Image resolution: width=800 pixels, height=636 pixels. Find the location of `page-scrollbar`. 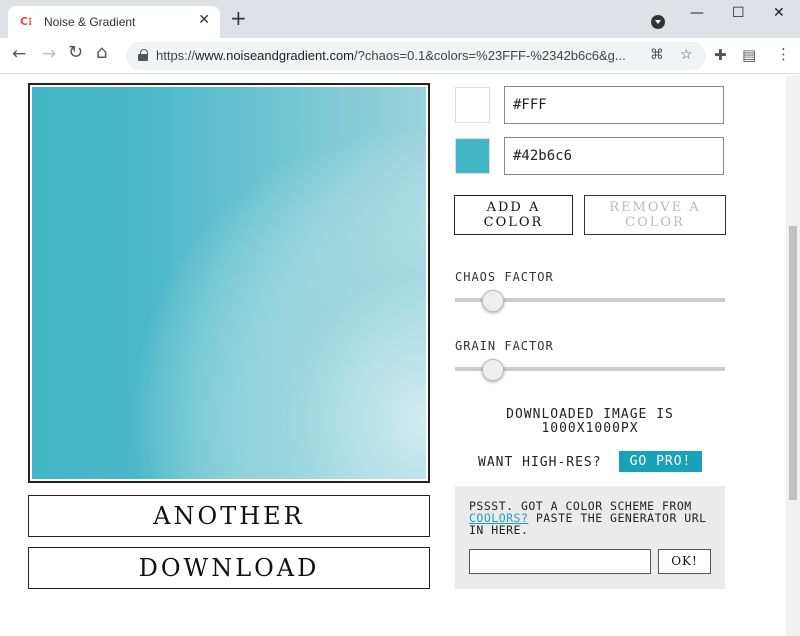

page-scrollbar is located at coordinates (793, 355).